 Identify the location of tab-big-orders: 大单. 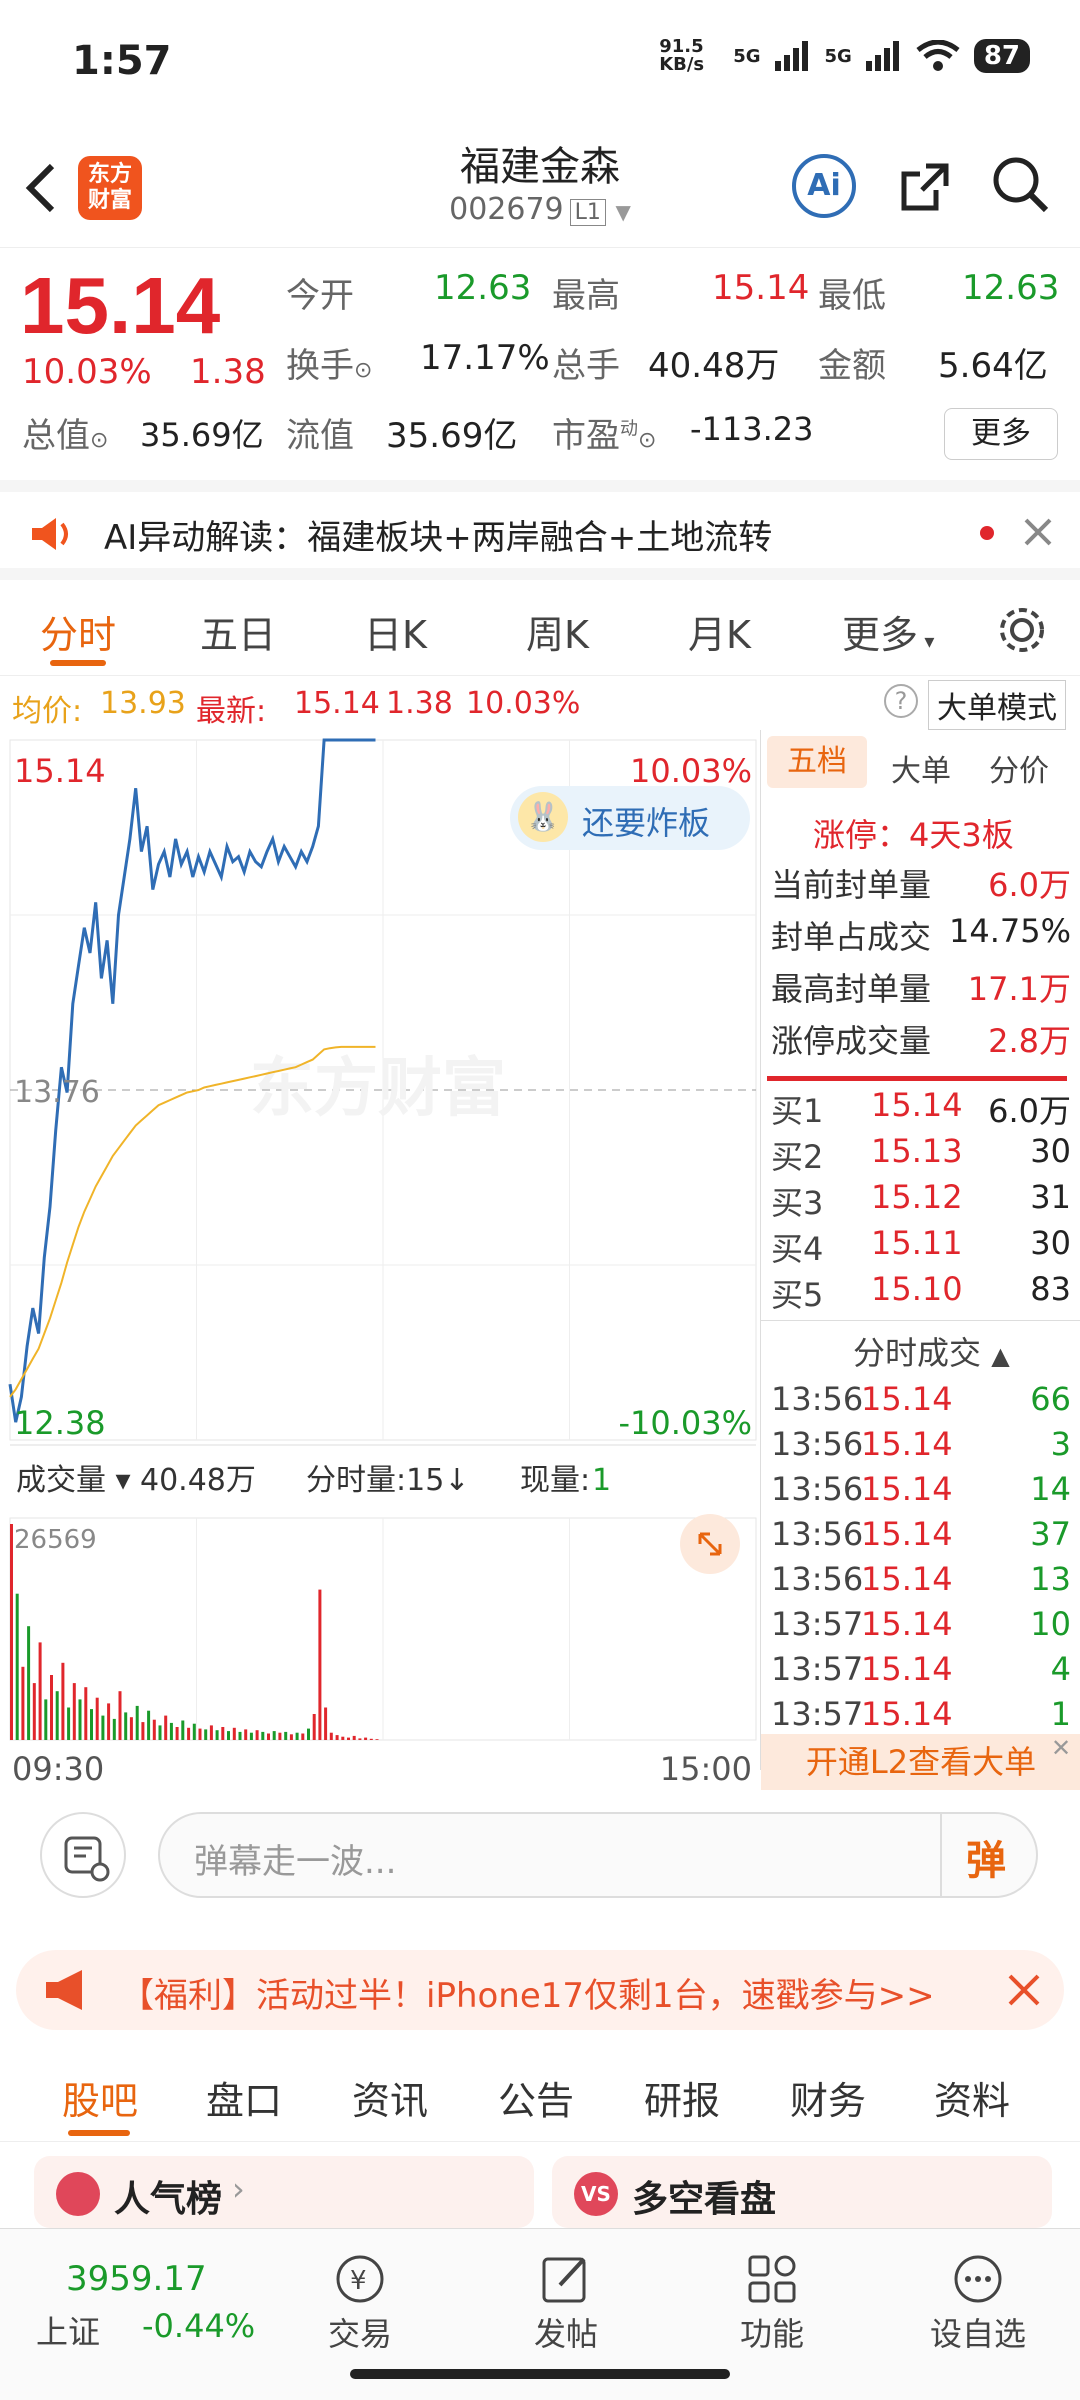
(921, 768).